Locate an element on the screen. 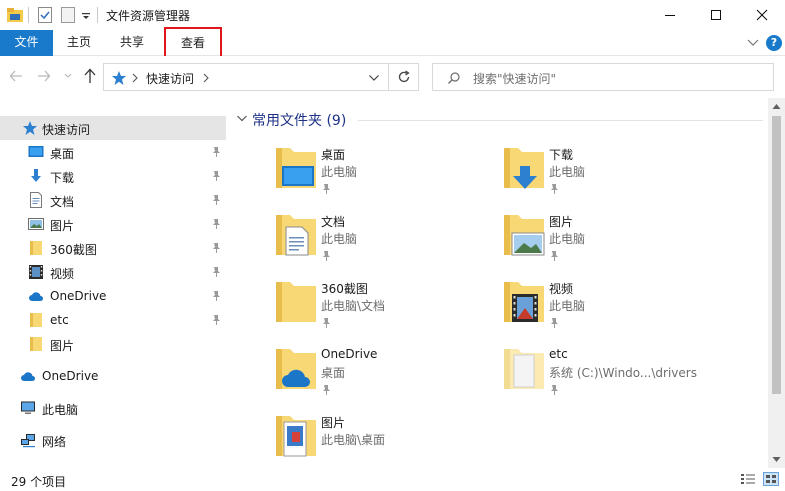 This screenshot has height=491, width=785. minimize-button is located at coordinates (670, 15).